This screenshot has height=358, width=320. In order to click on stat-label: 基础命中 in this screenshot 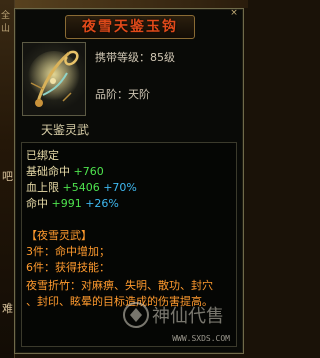, I will do `click(48, 171)`.